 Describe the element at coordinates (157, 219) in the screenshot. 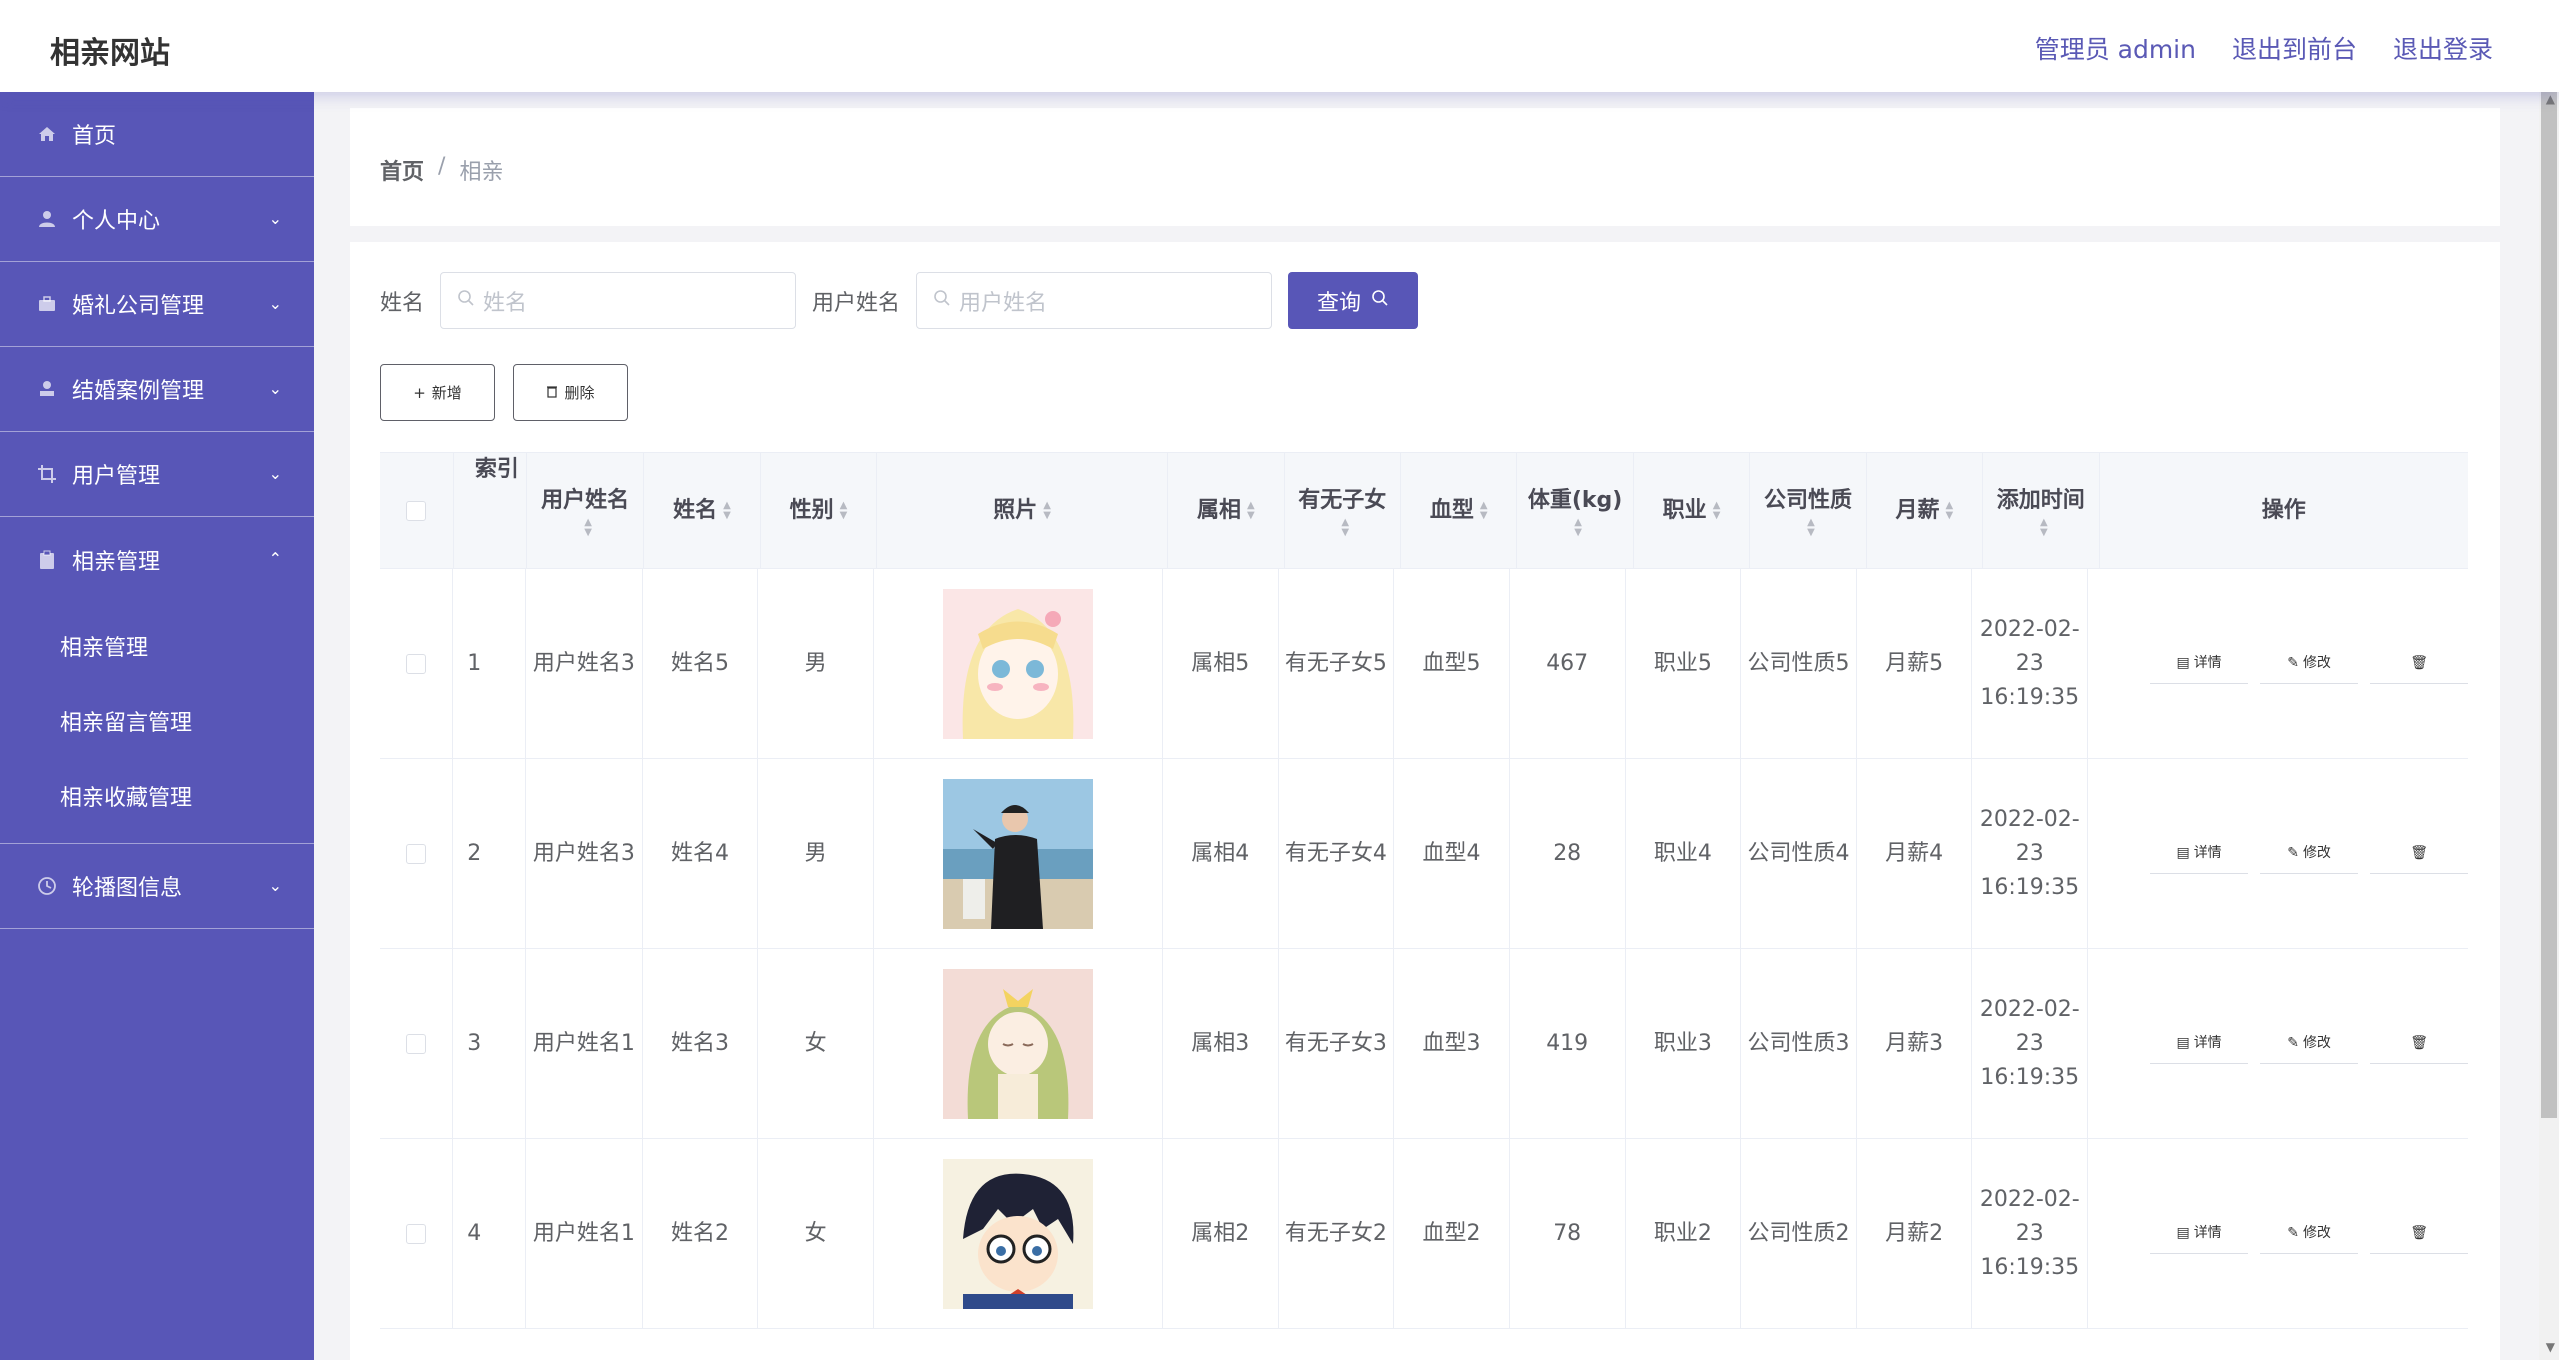

I see `sidebar-item-personal: 个人中心 ⌄` at that location.